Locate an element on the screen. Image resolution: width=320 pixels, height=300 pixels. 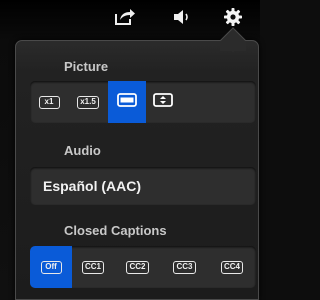
widescreen-icon is located at coordinates (127, 102).